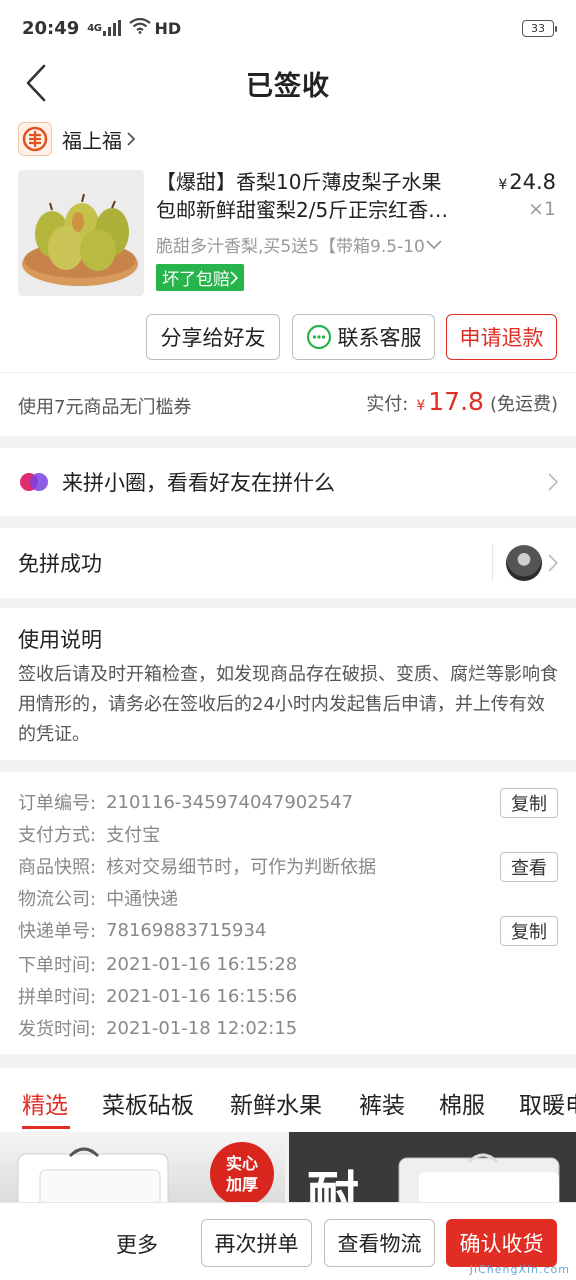 The image size is (576, 1280). Describe the element at coordinates (105, 407) in the screenshot. I see `coupon-text: 使用7元商品无门槛券` at that location.